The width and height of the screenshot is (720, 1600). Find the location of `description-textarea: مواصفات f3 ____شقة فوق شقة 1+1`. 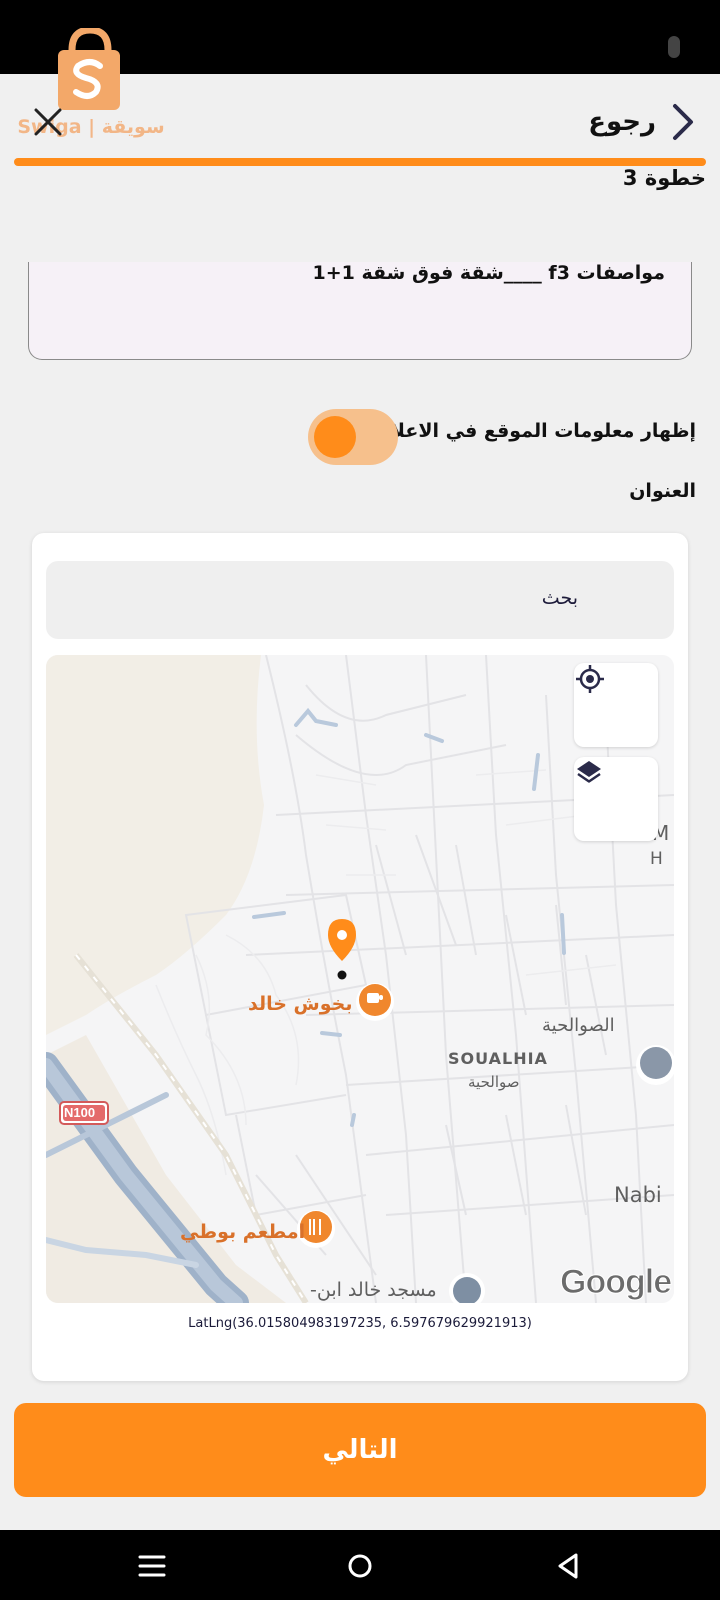

description-textarea: مواصفات f3 ____شقة فوق شقة 1+1 is located at coordinates (360, 311).